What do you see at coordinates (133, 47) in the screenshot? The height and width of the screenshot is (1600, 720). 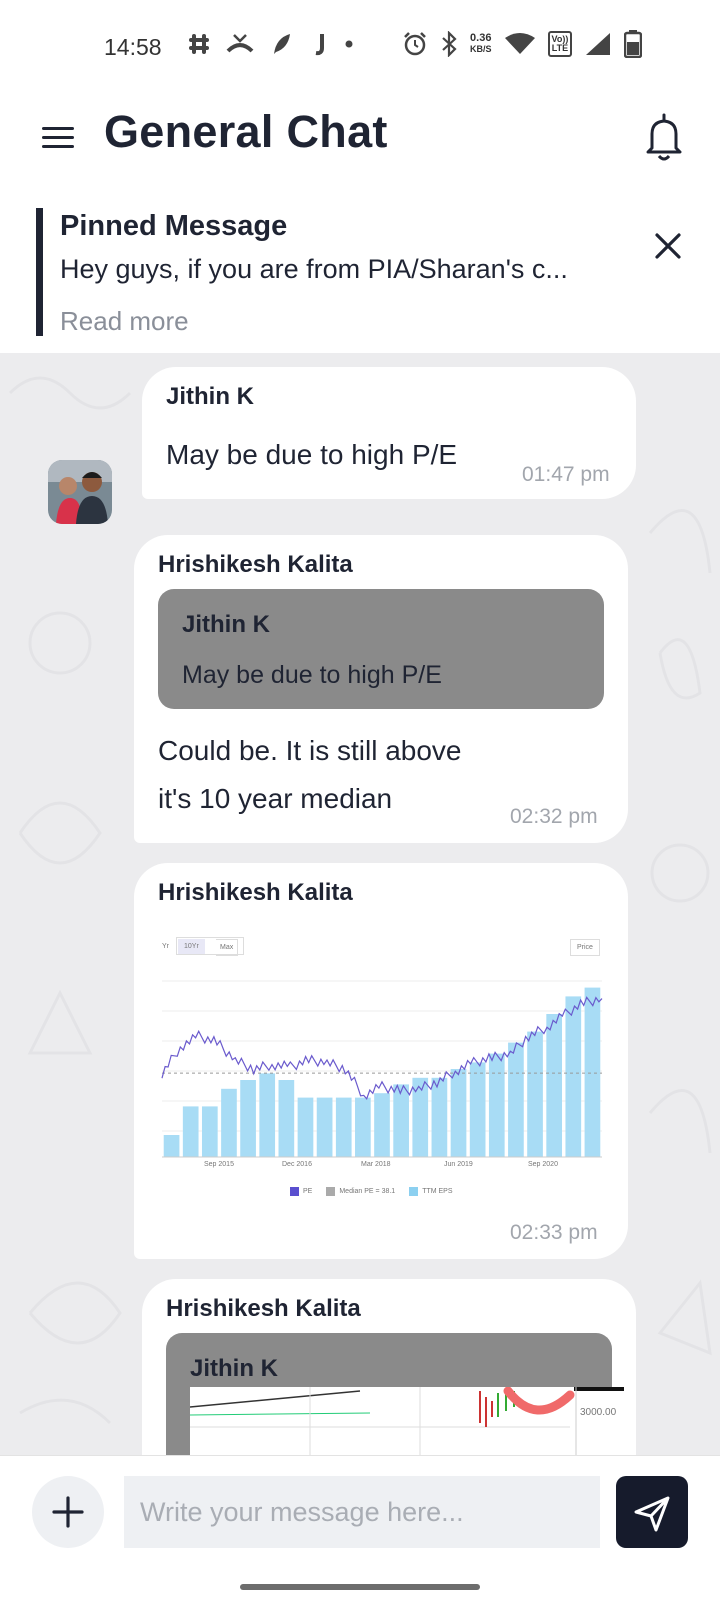 I see `status-time: 14:58` at bounding box center [133, 47].